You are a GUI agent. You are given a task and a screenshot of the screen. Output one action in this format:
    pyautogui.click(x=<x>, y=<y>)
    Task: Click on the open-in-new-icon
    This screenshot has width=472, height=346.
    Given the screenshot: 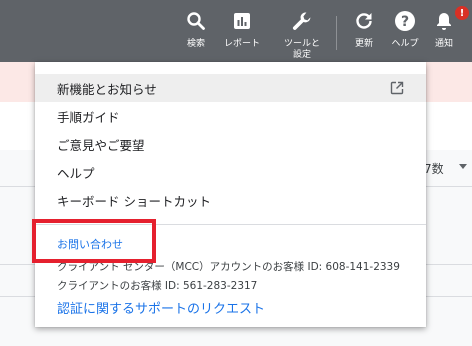 What is the action you would take?
    pyautogui.click(x=397, y=88)
    